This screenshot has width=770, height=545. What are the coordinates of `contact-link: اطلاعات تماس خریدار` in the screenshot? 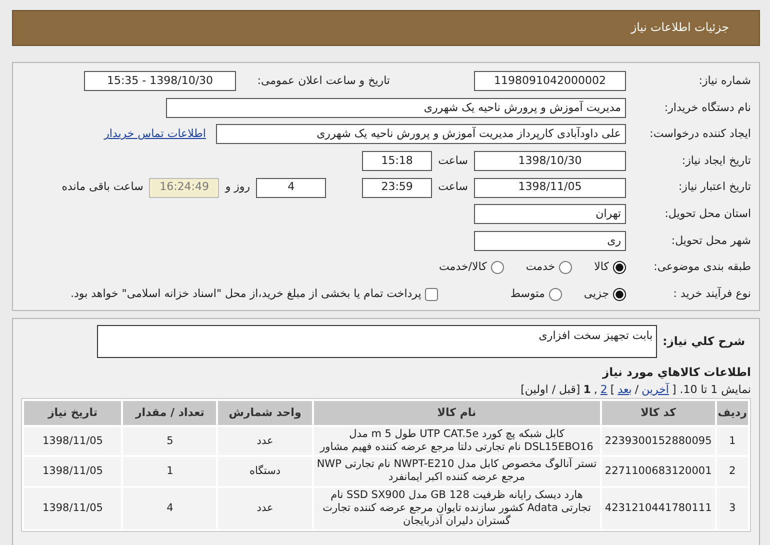 It's located at (155, 134).